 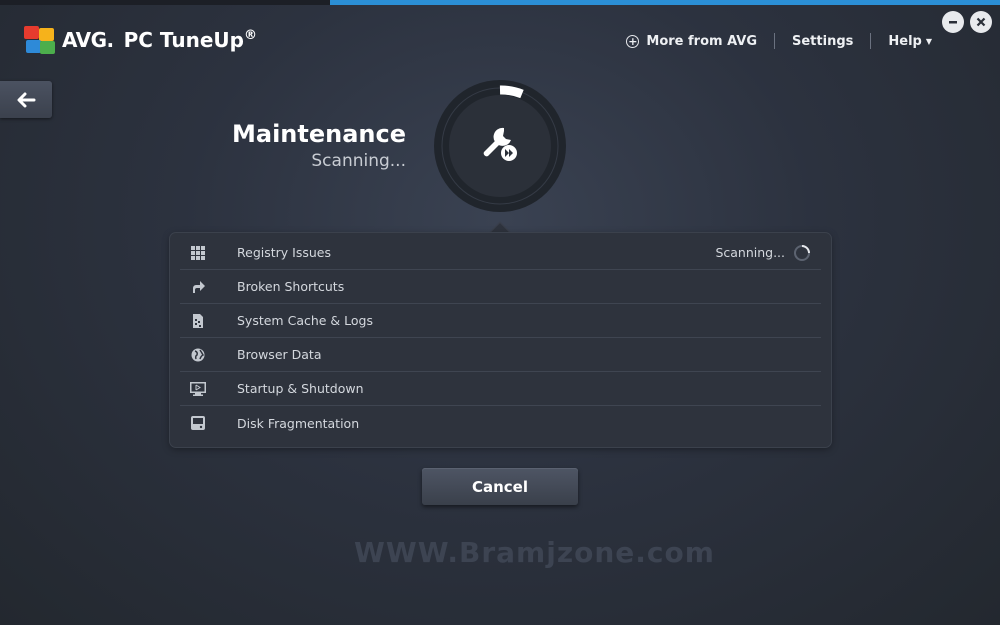 What do you see at coordinates (250, 35) in the screenshot?
I see `registered-mark: ®` at bounding box center [250, 35].